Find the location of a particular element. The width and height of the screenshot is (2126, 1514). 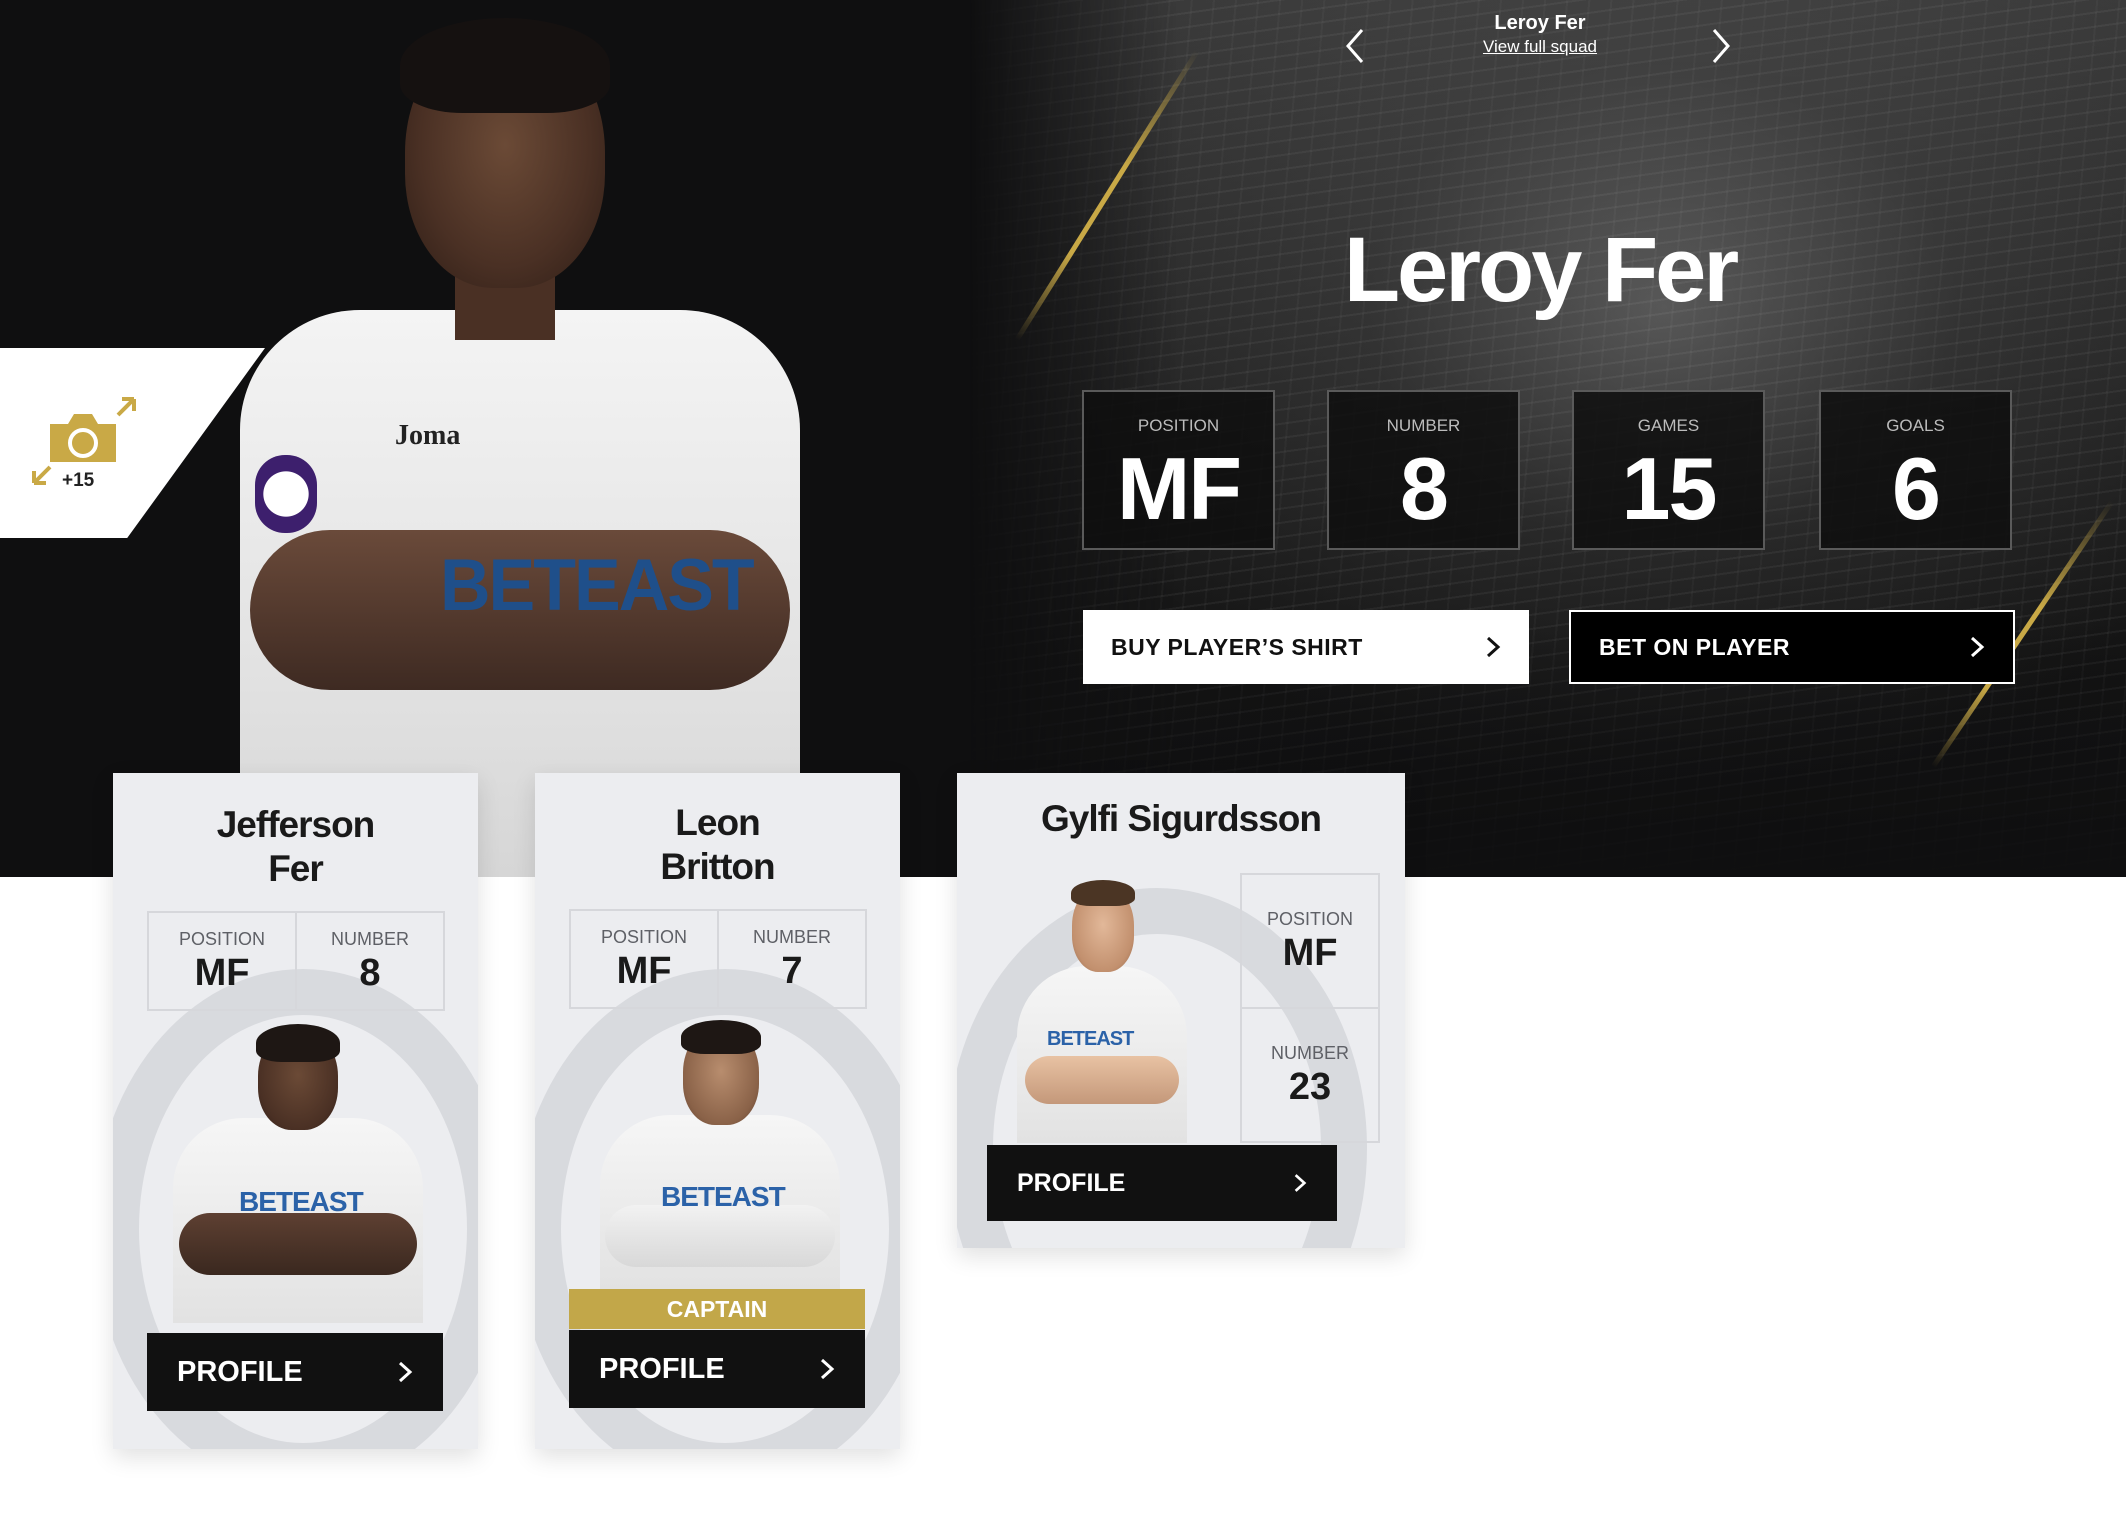

card-stat-value: 23 is located at coordinates (1310, 1087).